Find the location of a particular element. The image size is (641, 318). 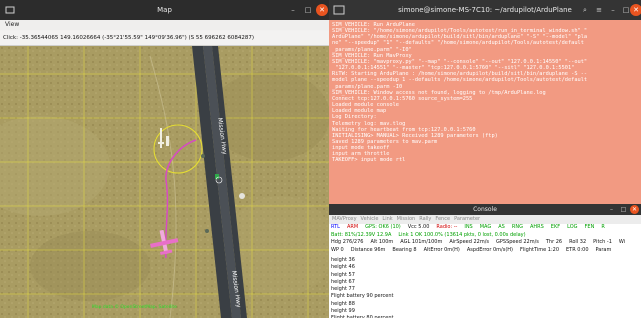

console-menu-fence: Fence is located at coordinates (442, 219).